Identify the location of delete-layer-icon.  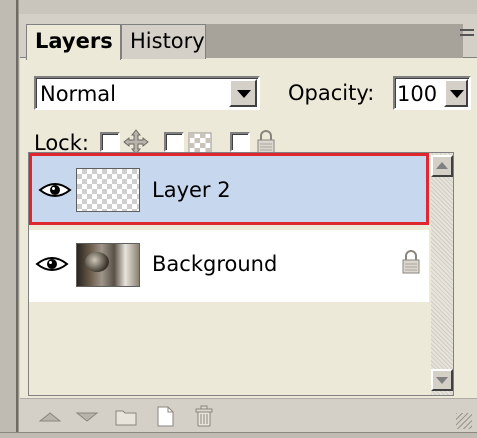
(204, 416).